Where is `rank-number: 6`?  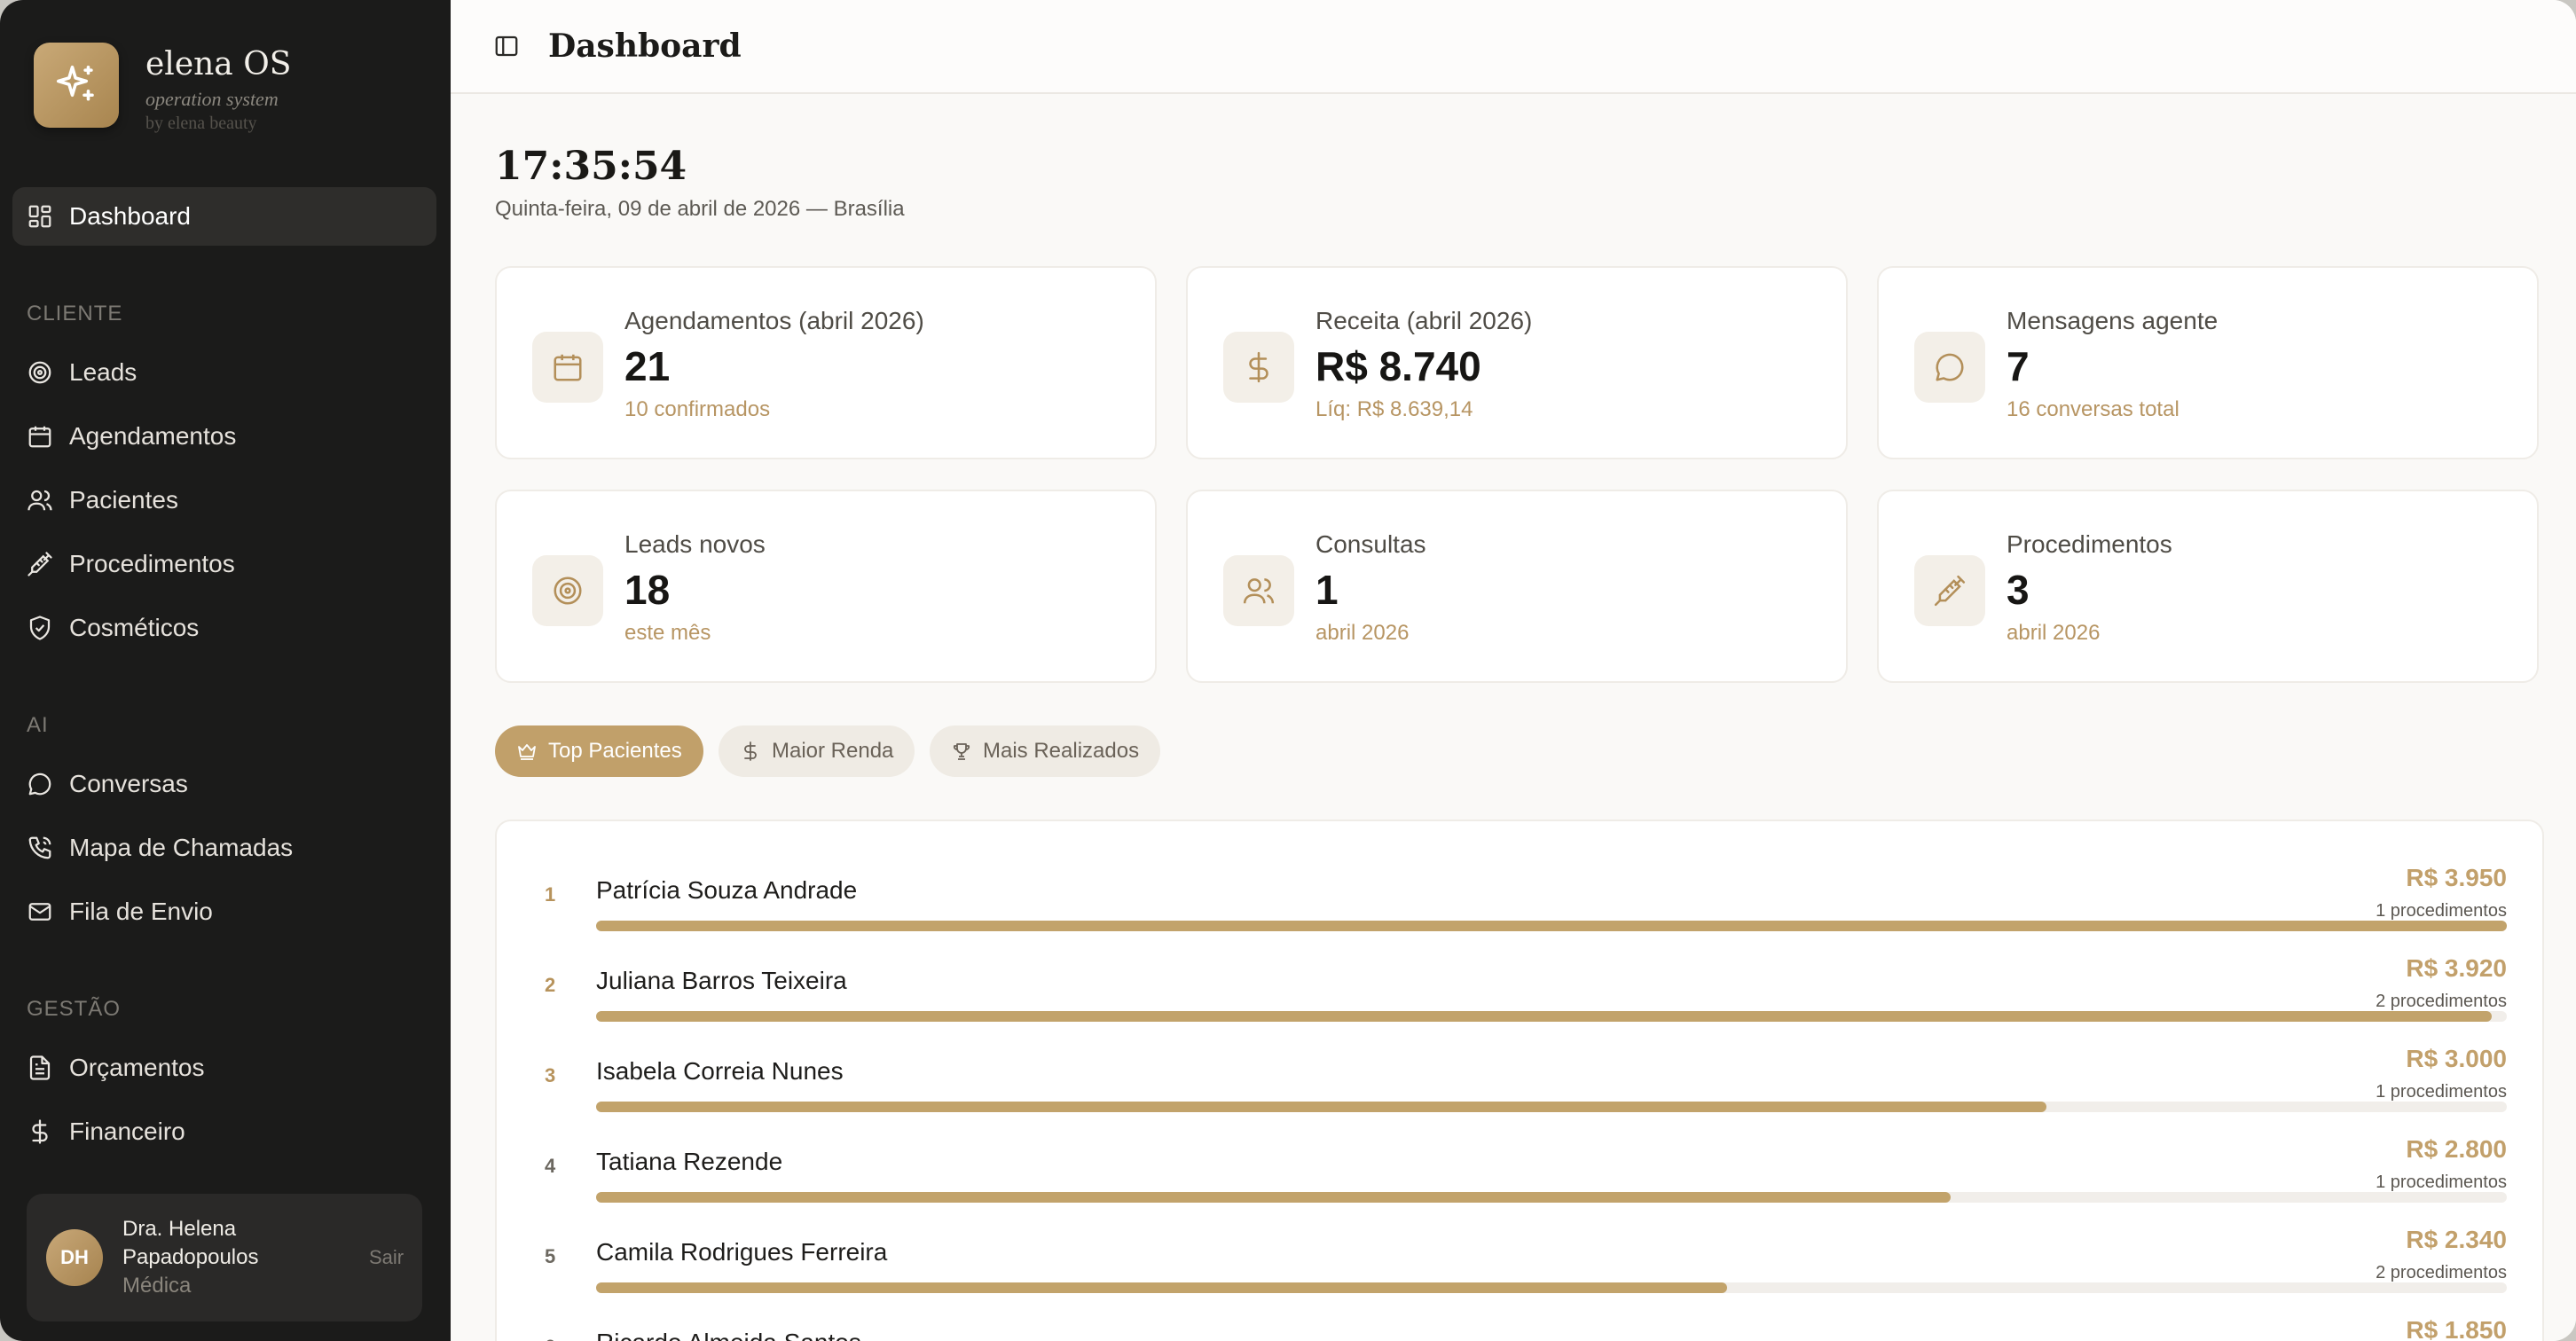 rank-number: 6 is located at coordinates (550, 1338).